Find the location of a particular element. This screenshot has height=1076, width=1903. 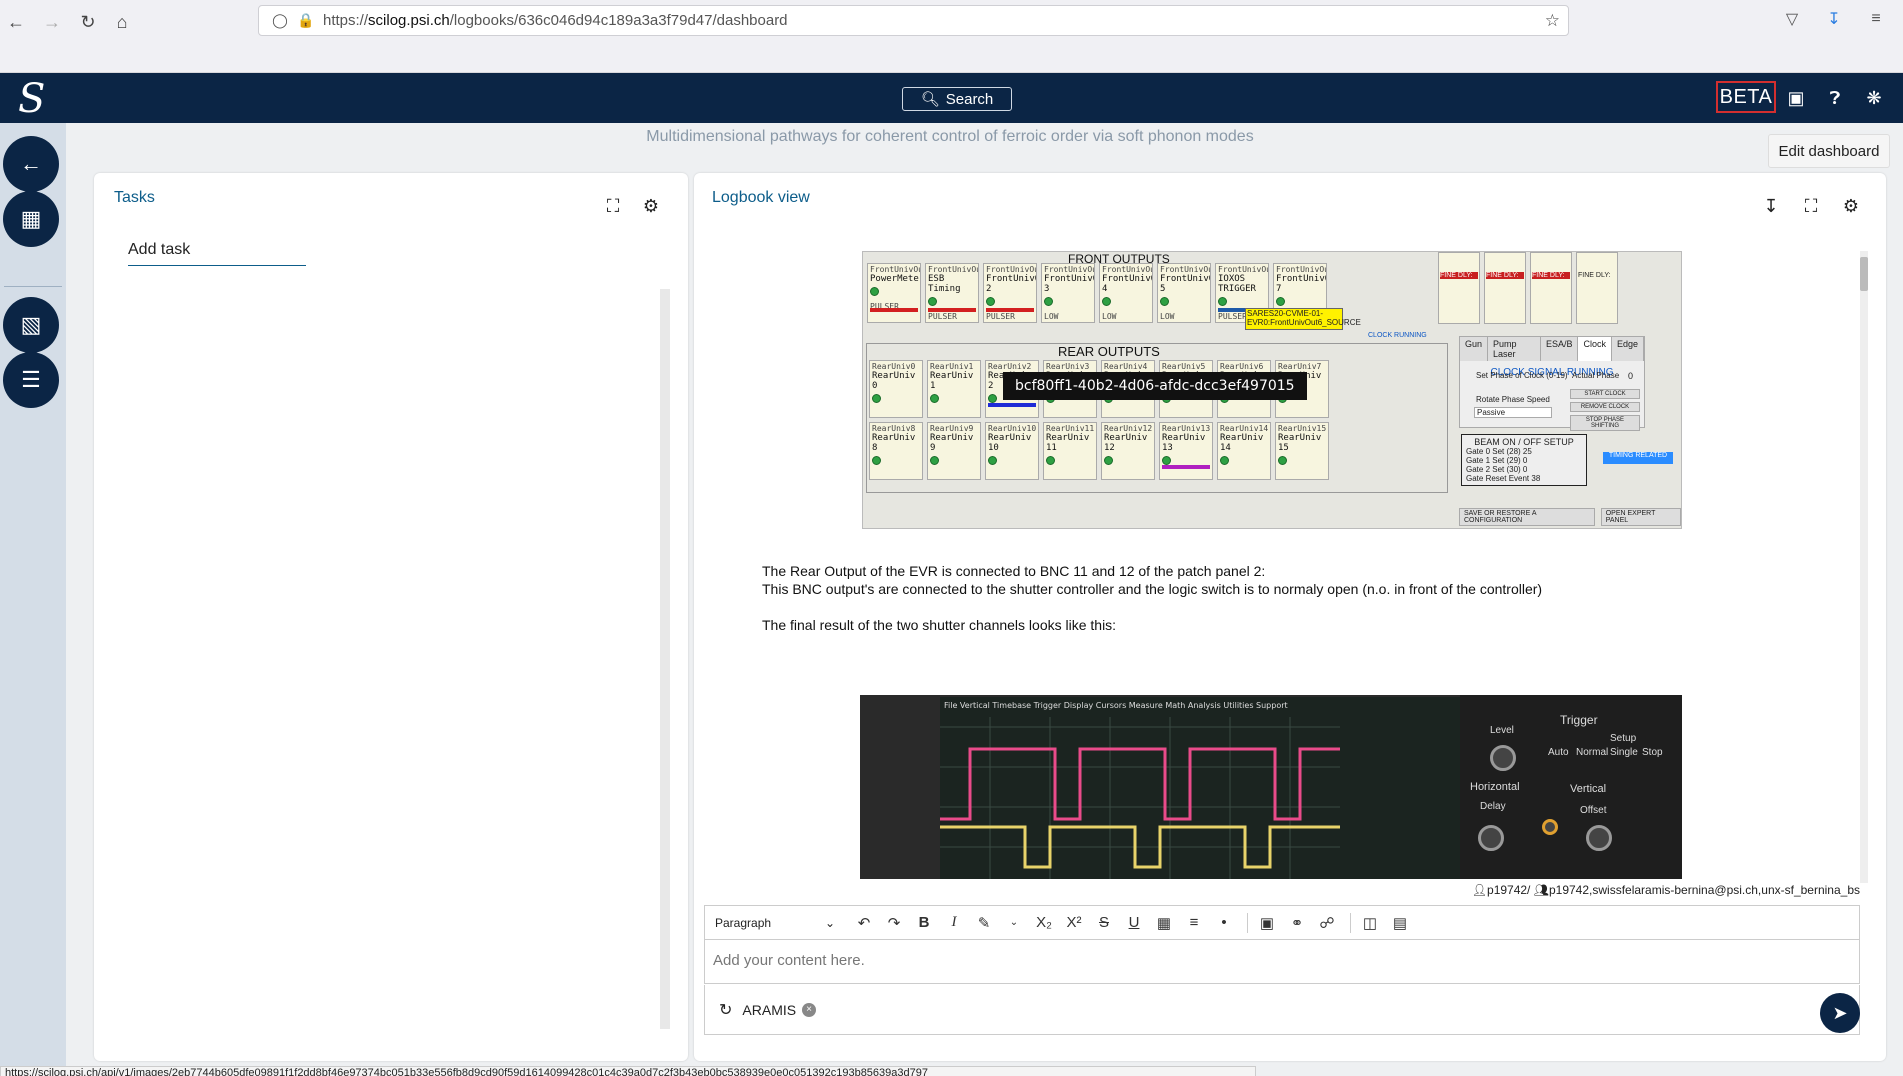

table-icon: ▦ is located at coordinates (1164, 923).